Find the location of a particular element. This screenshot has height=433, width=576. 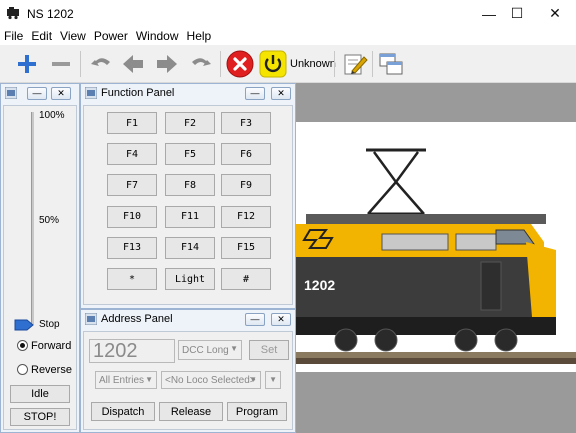

set-address-button: Set is located at coordinates (269, 350).